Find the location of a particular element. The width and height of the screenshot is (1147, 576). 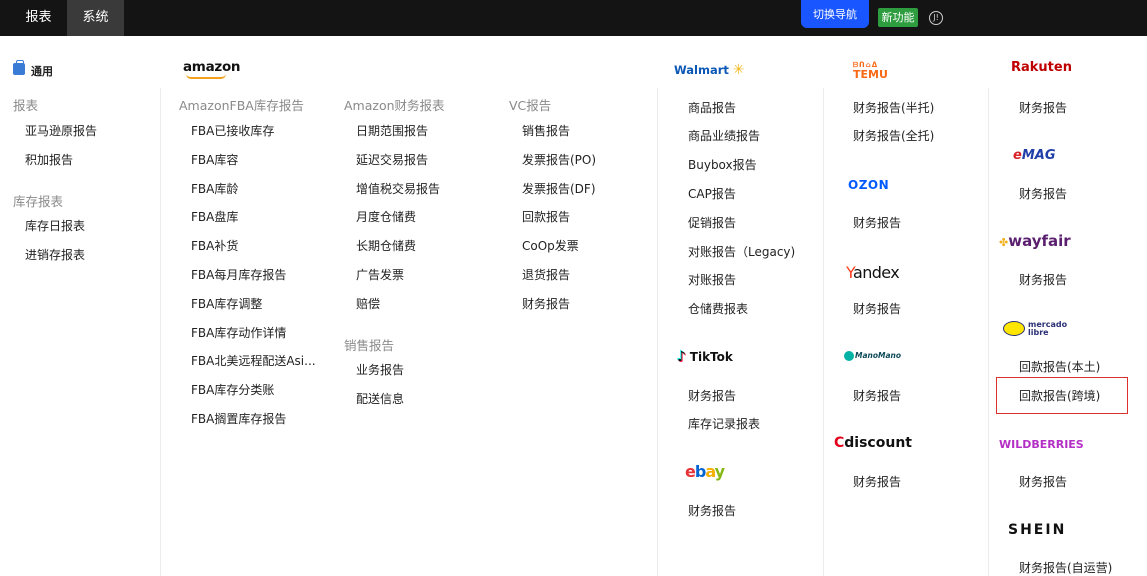

menu-item-rakuten: 财务报告 is located at coordinates (1043, 107).